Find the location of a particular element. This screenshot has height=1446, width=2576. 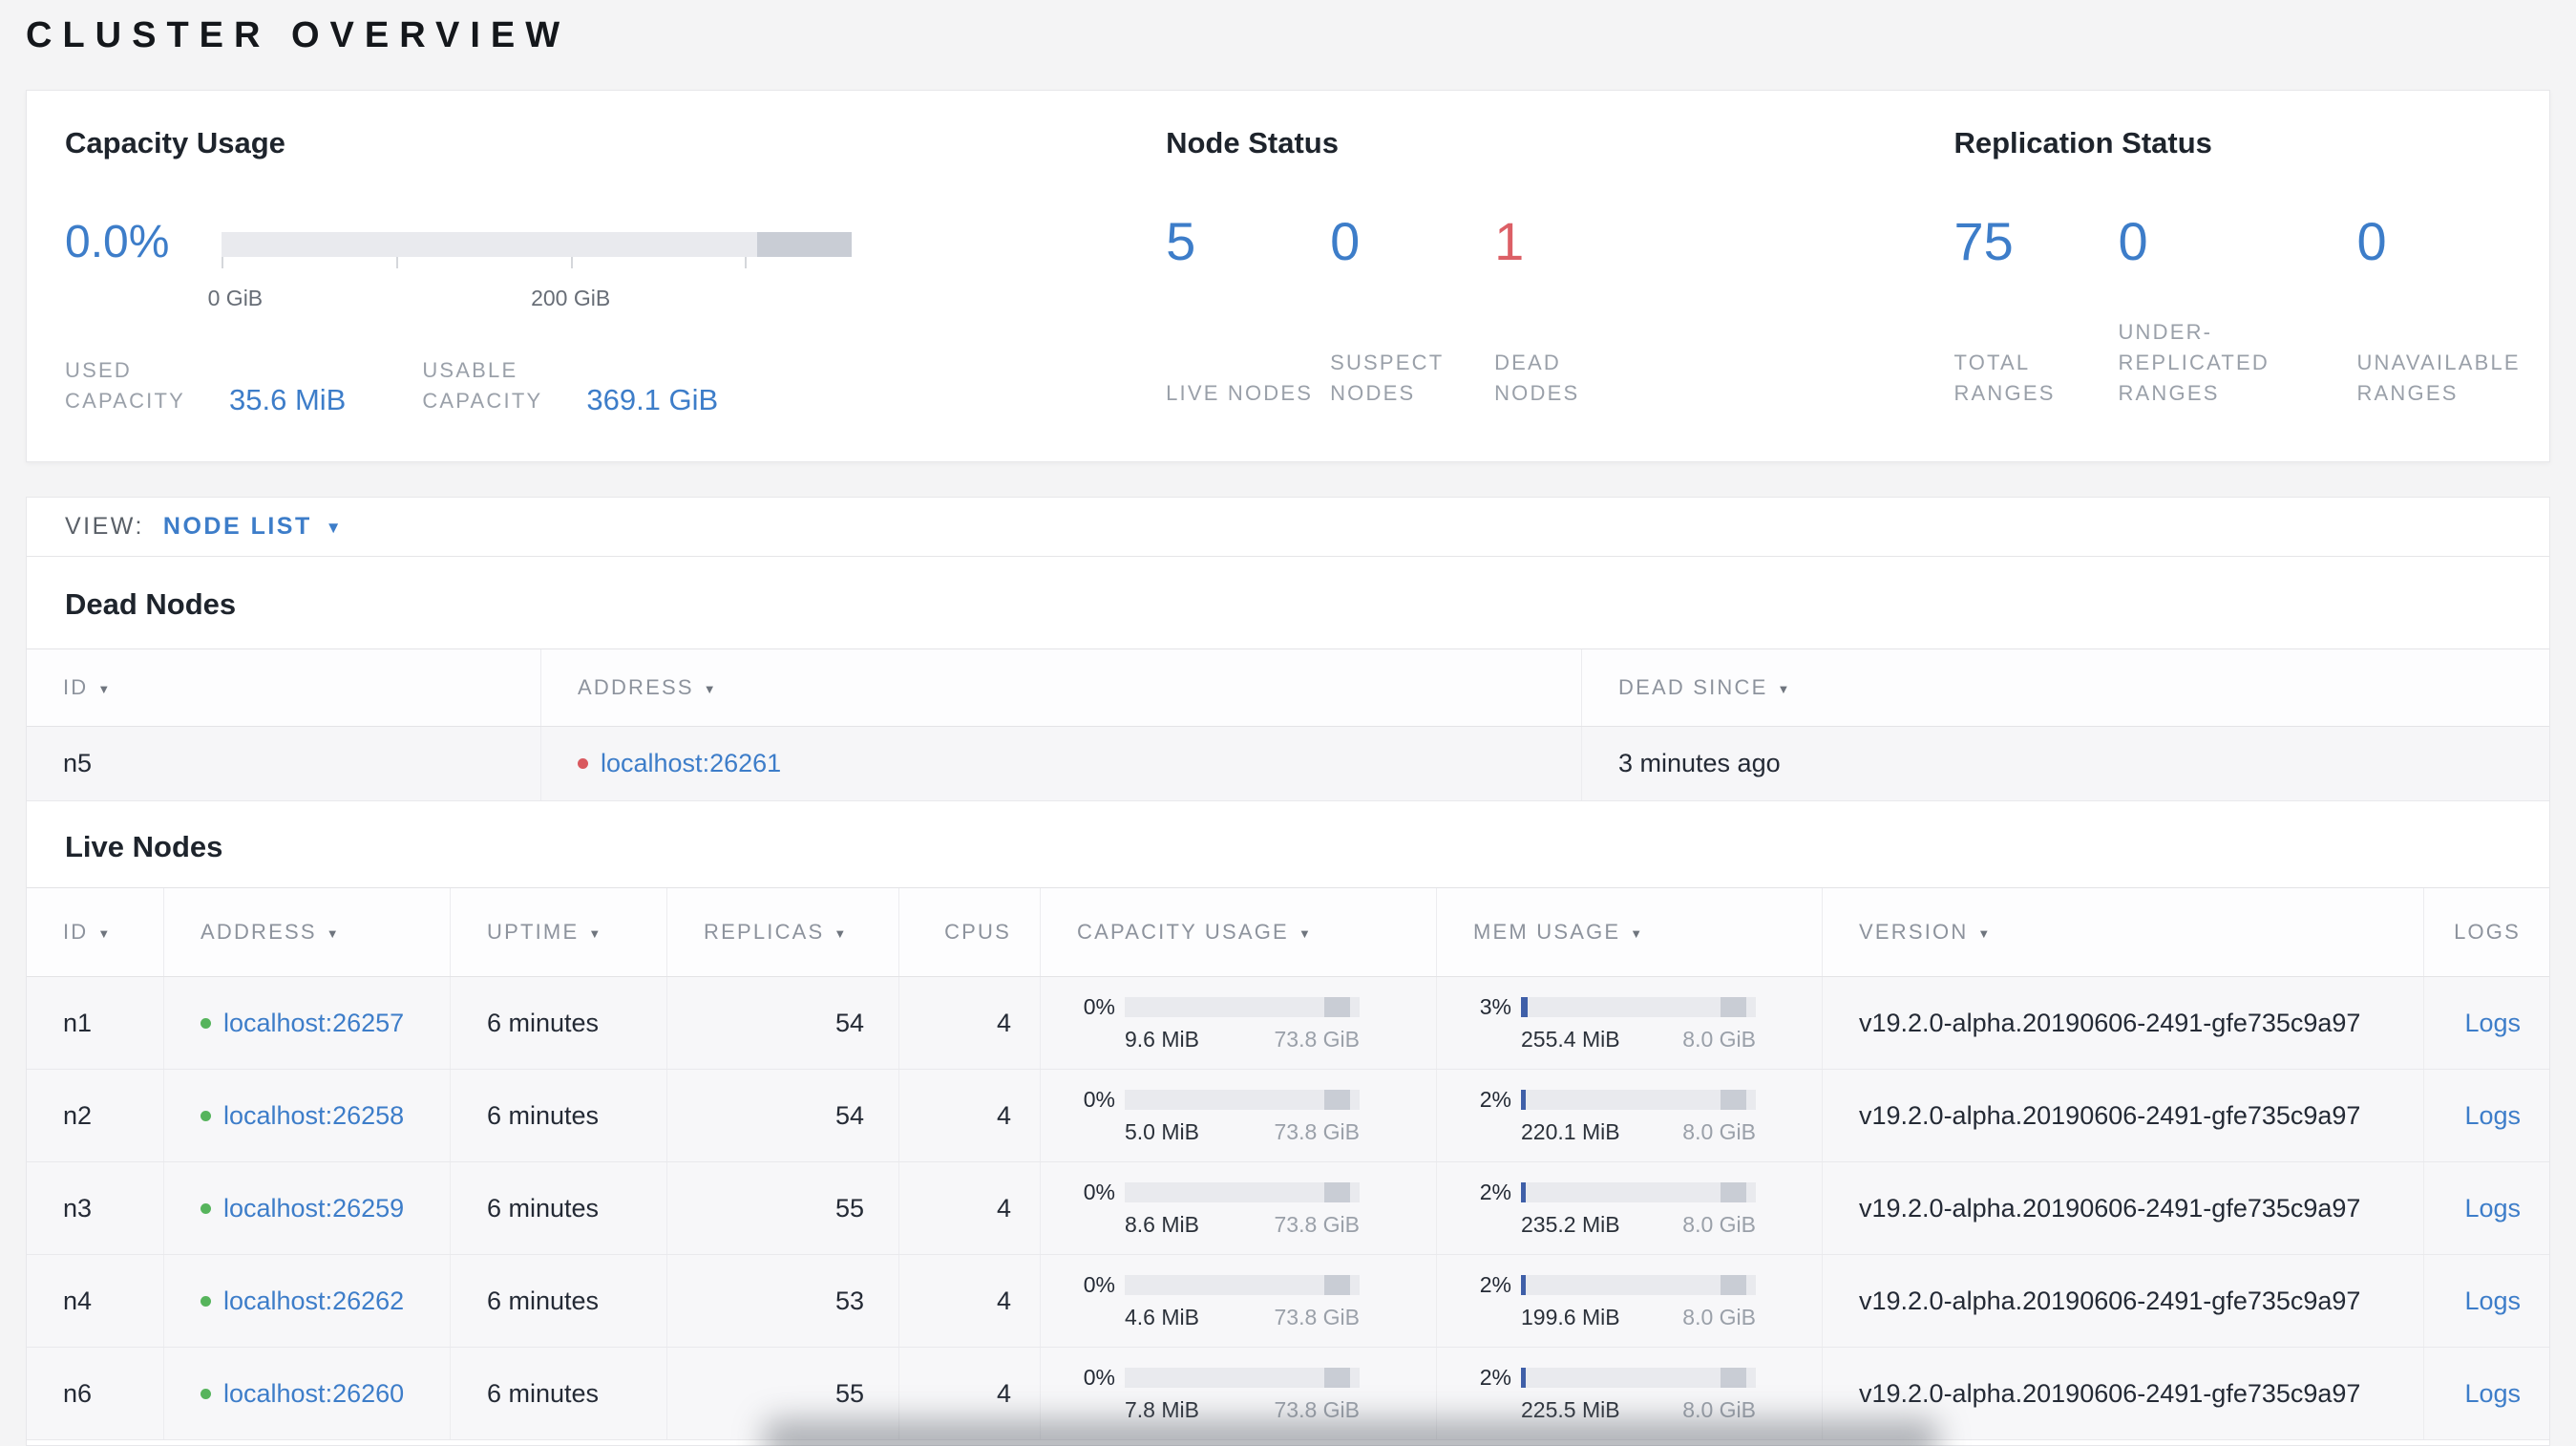

node-address-cell: localhost:26260 is located at coordinates (306, 1393).